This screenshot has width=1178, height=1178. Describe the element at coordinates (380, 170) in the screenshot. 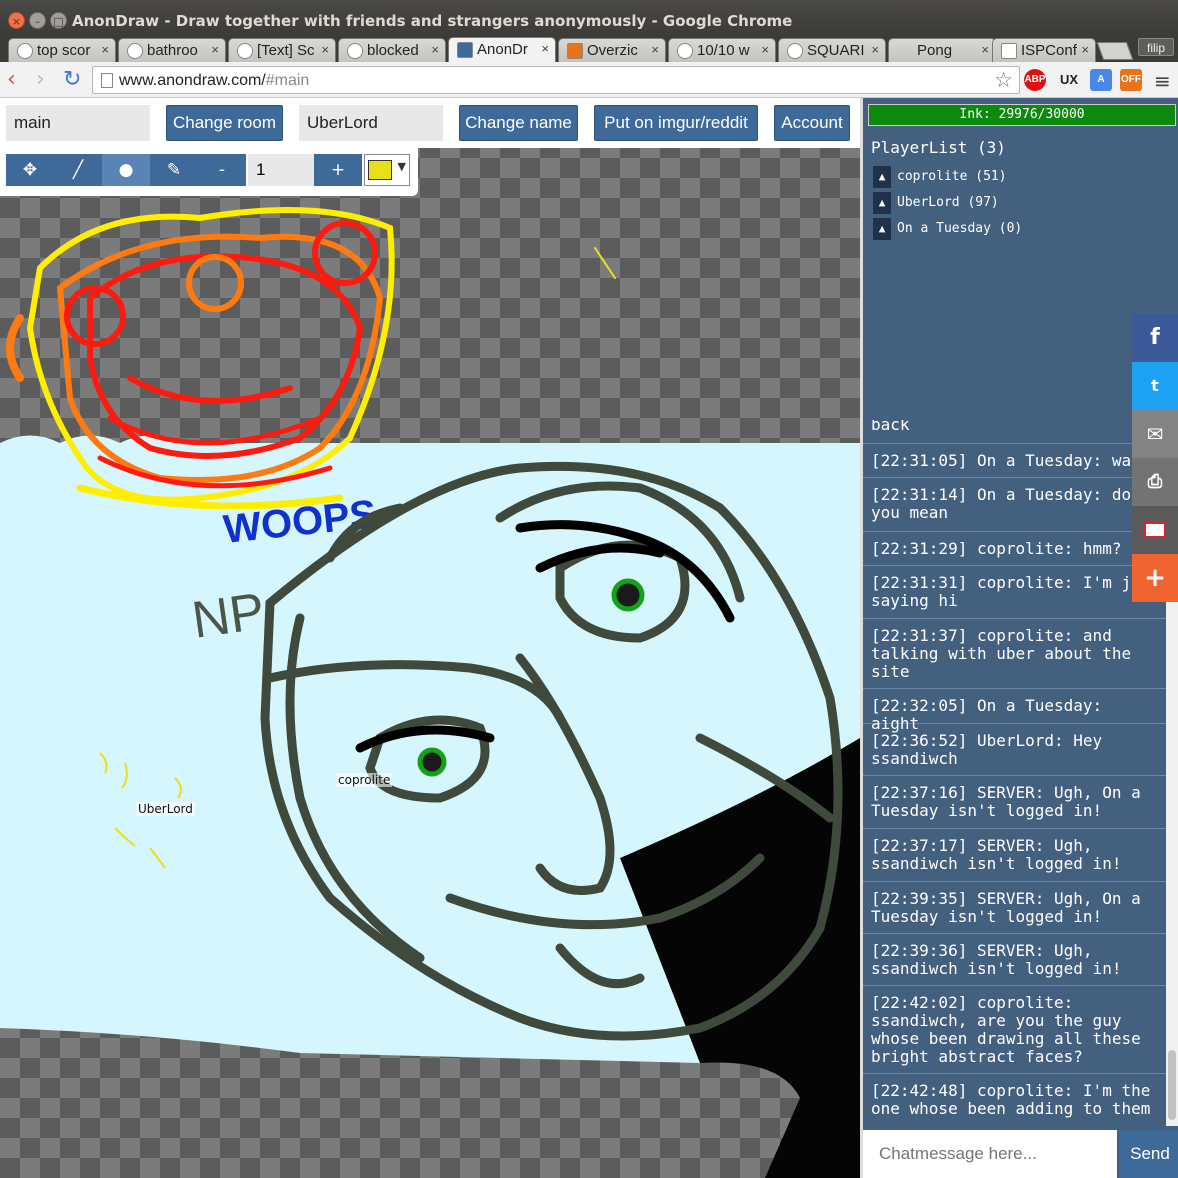

I see `color-swatch` at that location.